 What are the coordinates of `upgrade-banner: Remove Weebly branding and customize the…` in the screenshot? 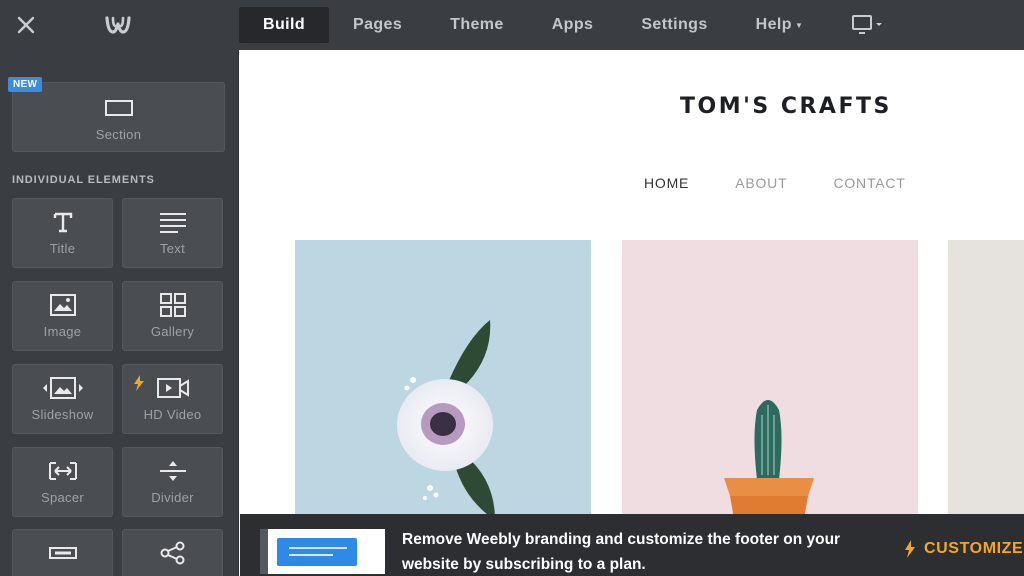 It's located at (632, 545).